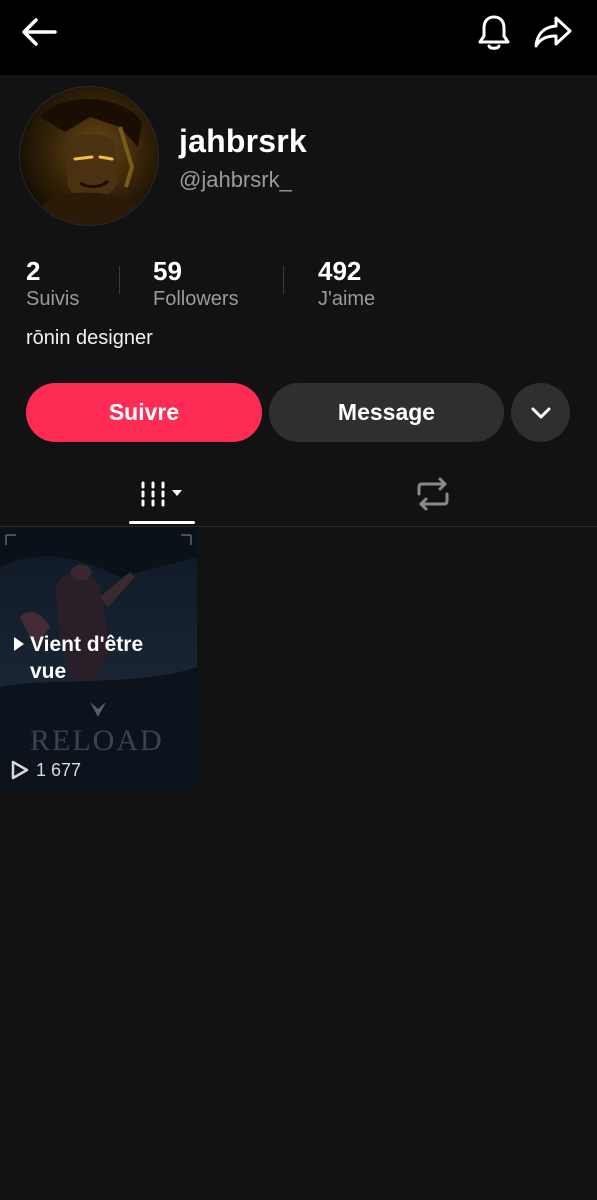  Describe the element at coordinates (167, 271) in the screenshot. I see `stat-followers-value: 59` at that location.